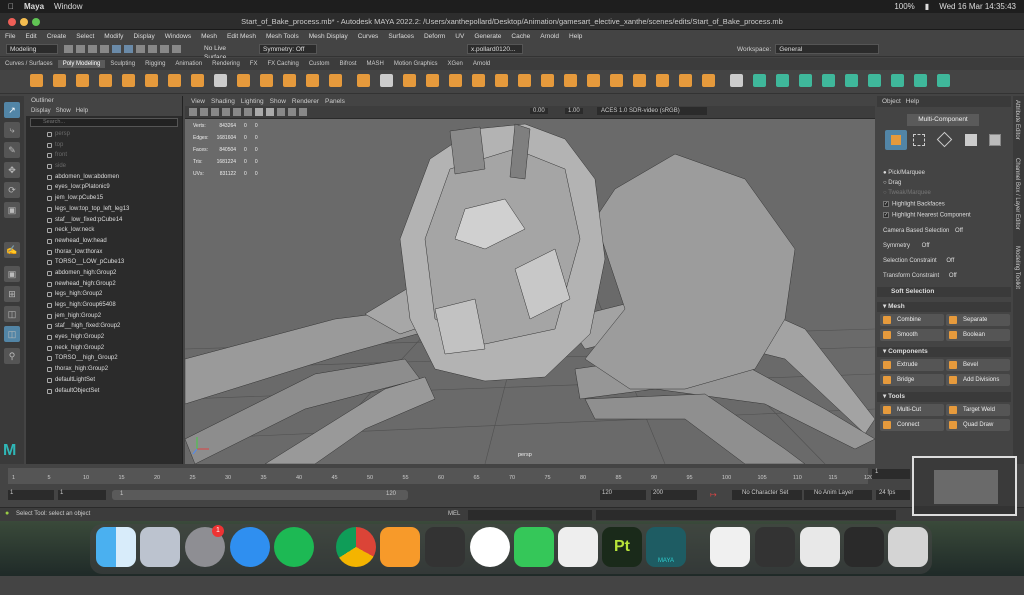 This screenshot has width=1024, height=595. I want to click on shadows-icon, so click(303, 112).